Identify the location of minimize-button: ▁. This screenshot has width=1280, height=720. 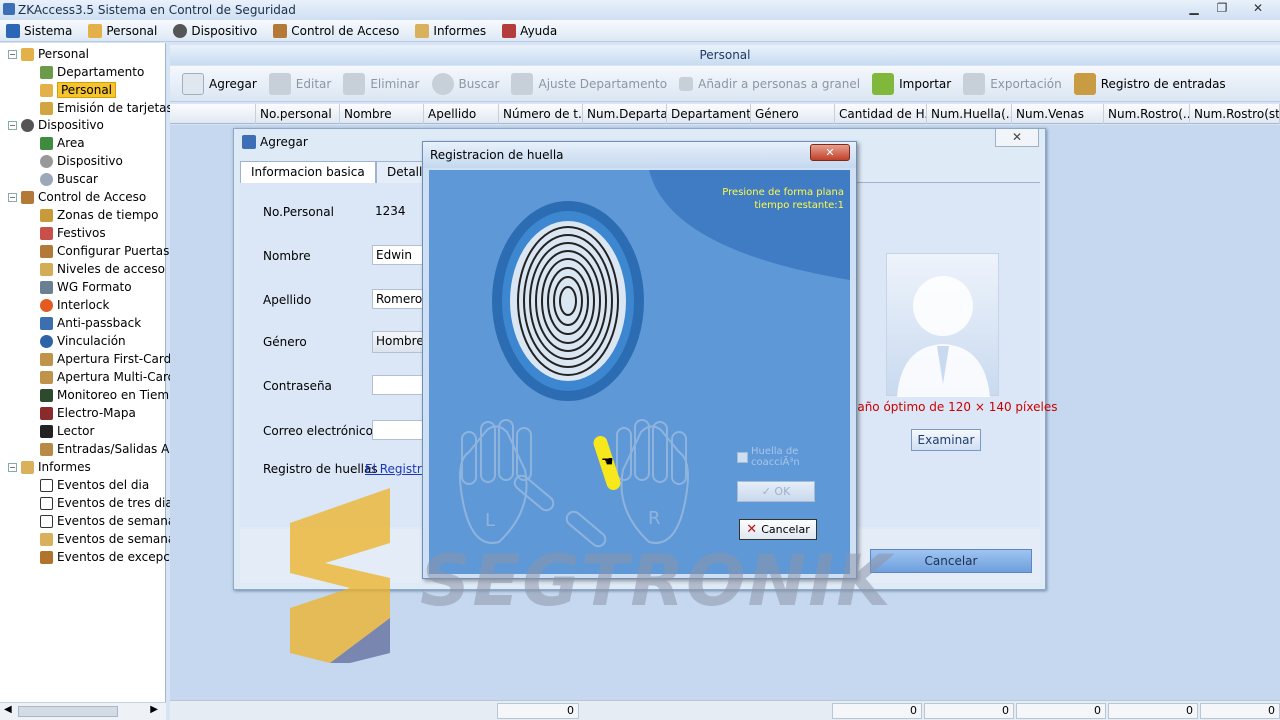
(1194, 9).